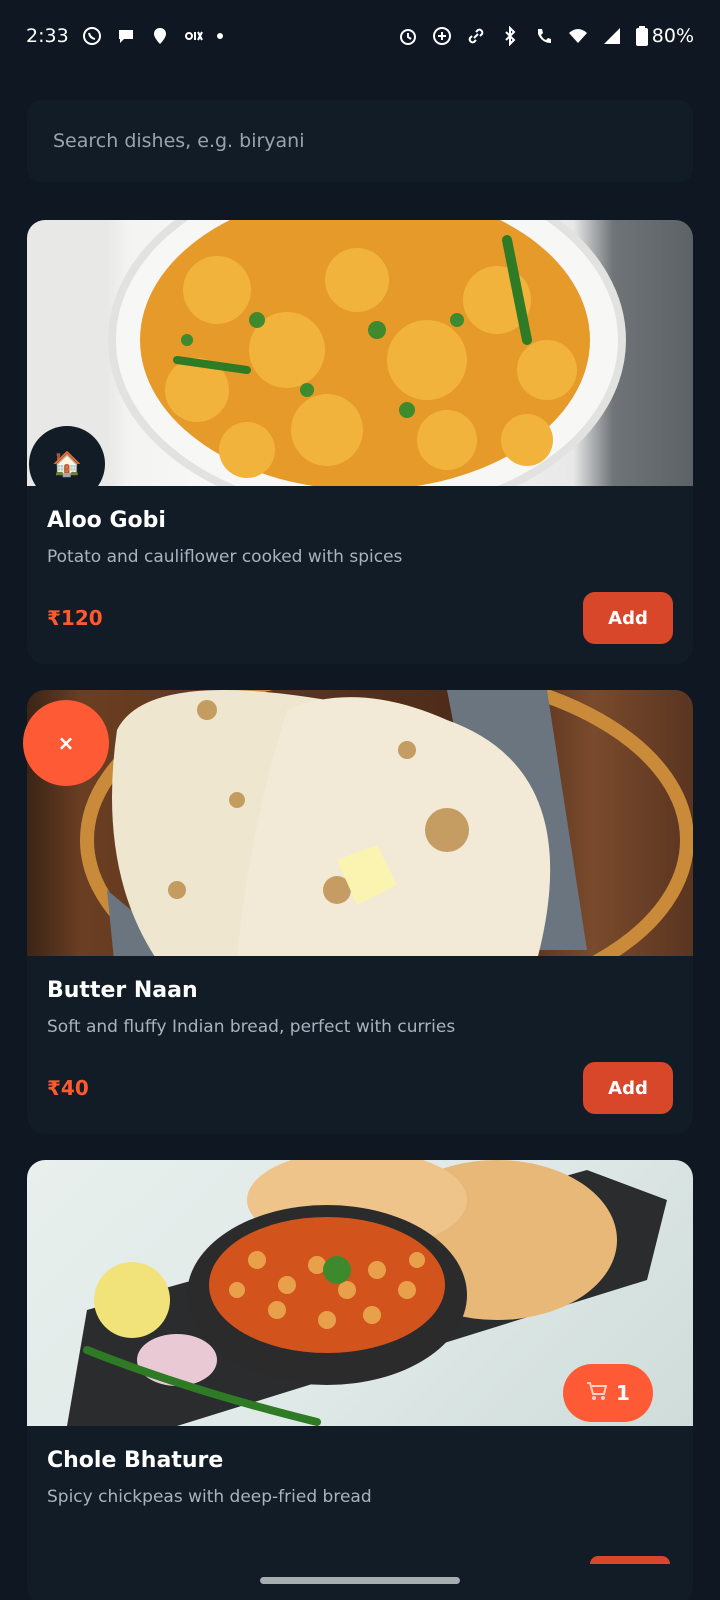 The image size is (720, 1600). Describe the element at coordinates (360, 1580) in the screenshot. I see `home-indicator` at that location.